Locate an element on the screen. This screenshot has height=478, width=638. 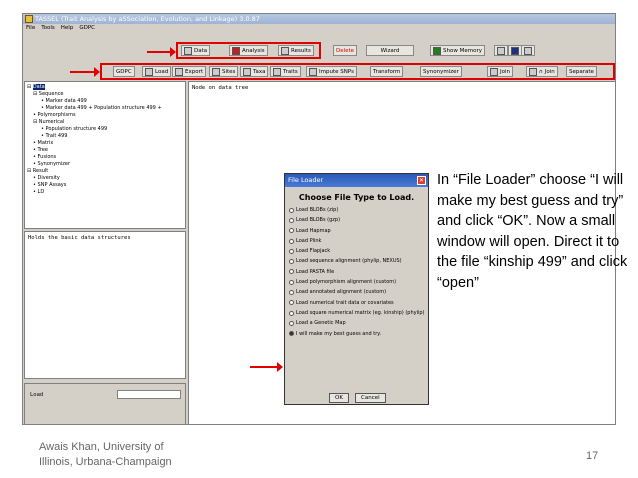
tree-leaf-marker-data: • Marker data 499 is located at coordinates (105, 101).